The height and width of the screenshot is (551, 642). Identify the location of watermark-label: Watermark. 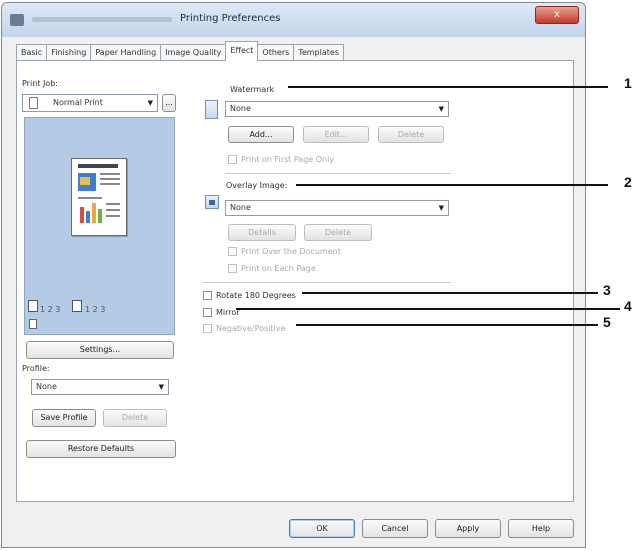
(252, 89).